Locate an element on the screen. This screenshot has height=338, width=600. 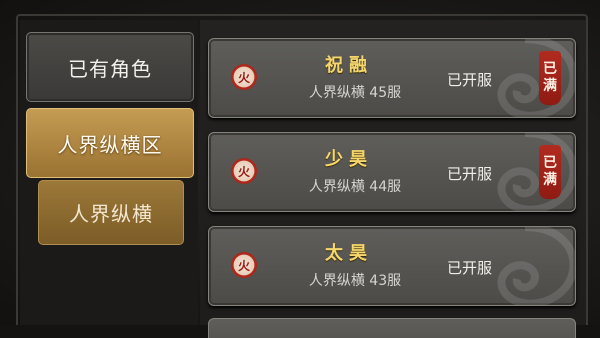
server-card: 火 祝融 人界纵横 45服 已开服 已 满 is located at coordinates (392, 78).